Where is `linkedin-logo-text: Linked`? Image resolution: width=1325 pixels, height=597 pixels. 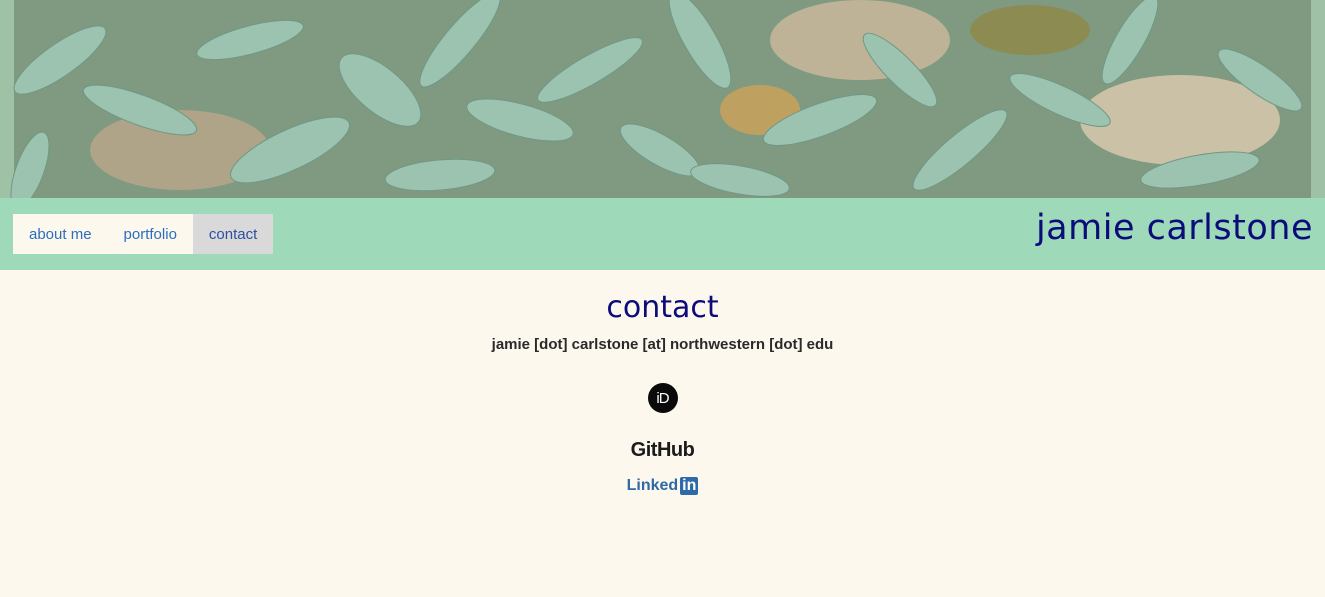 linkedin-logo-text: Linked is located at coordinates (652, 485).